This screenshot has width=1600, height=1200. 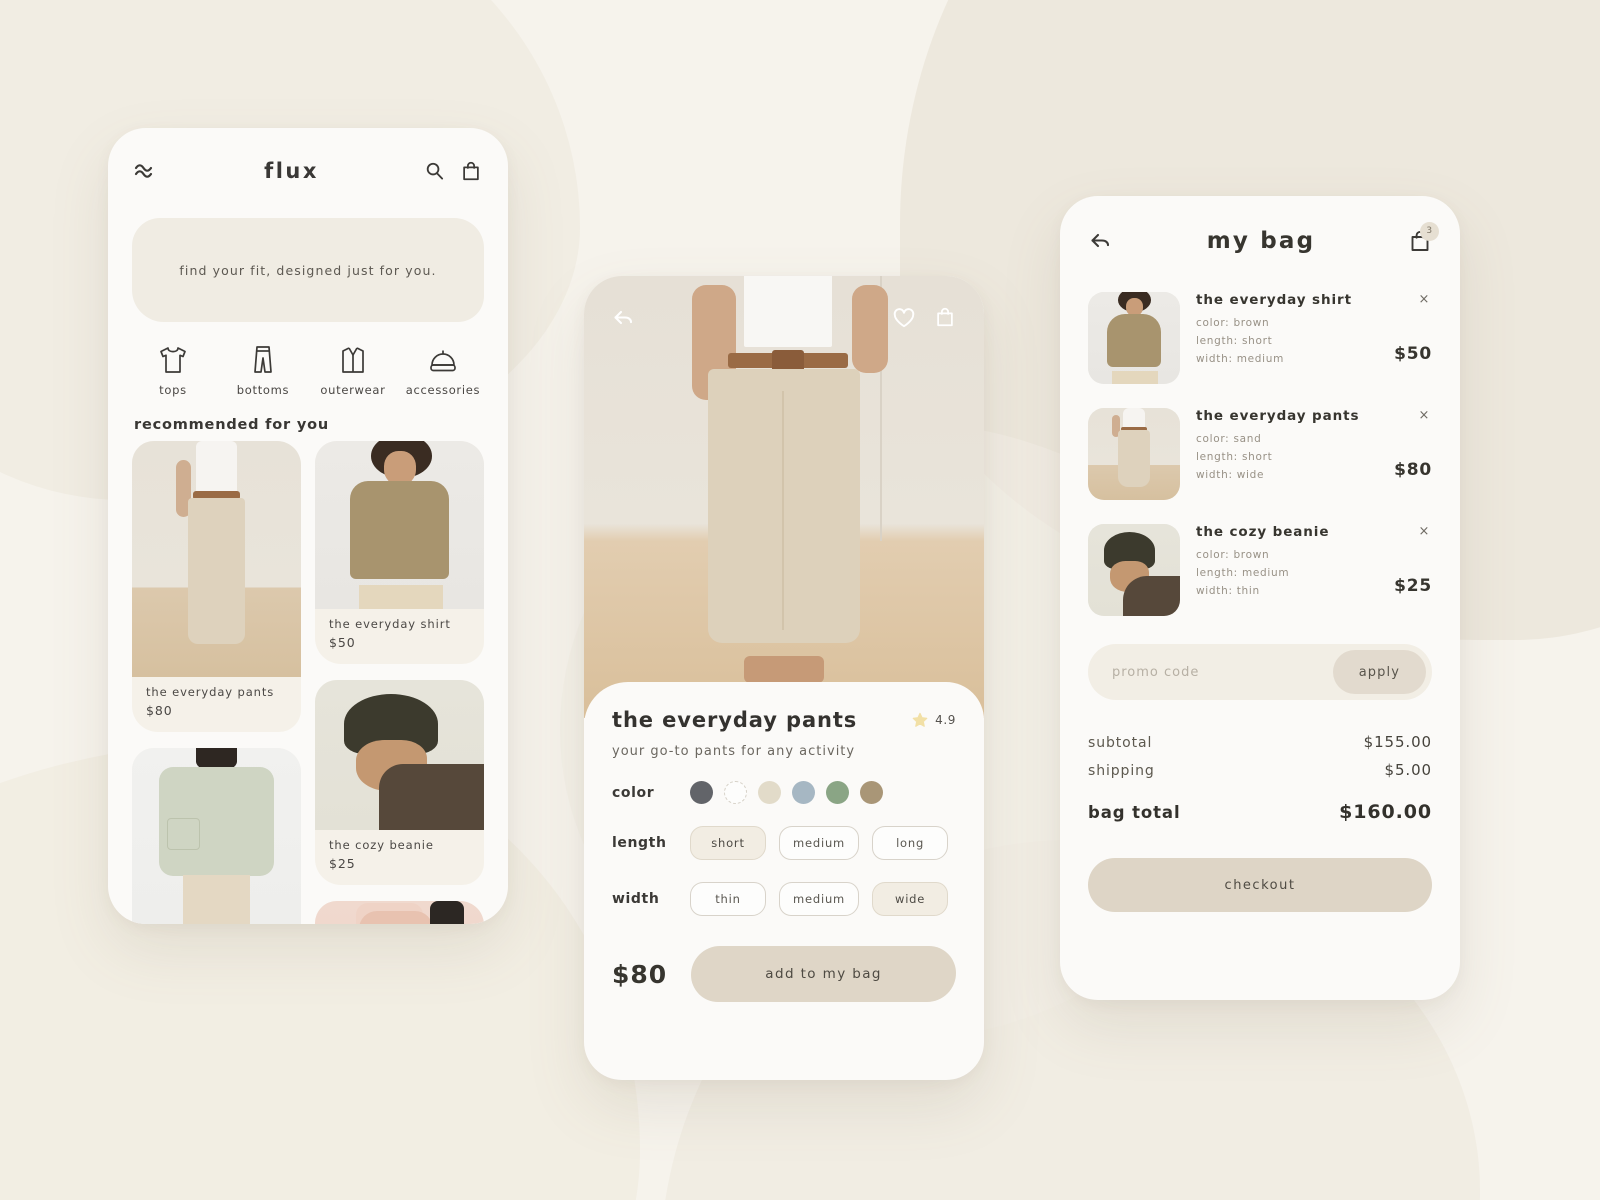 I want to click on product-card: the laid-back jacket, so click(x=216, y=836).